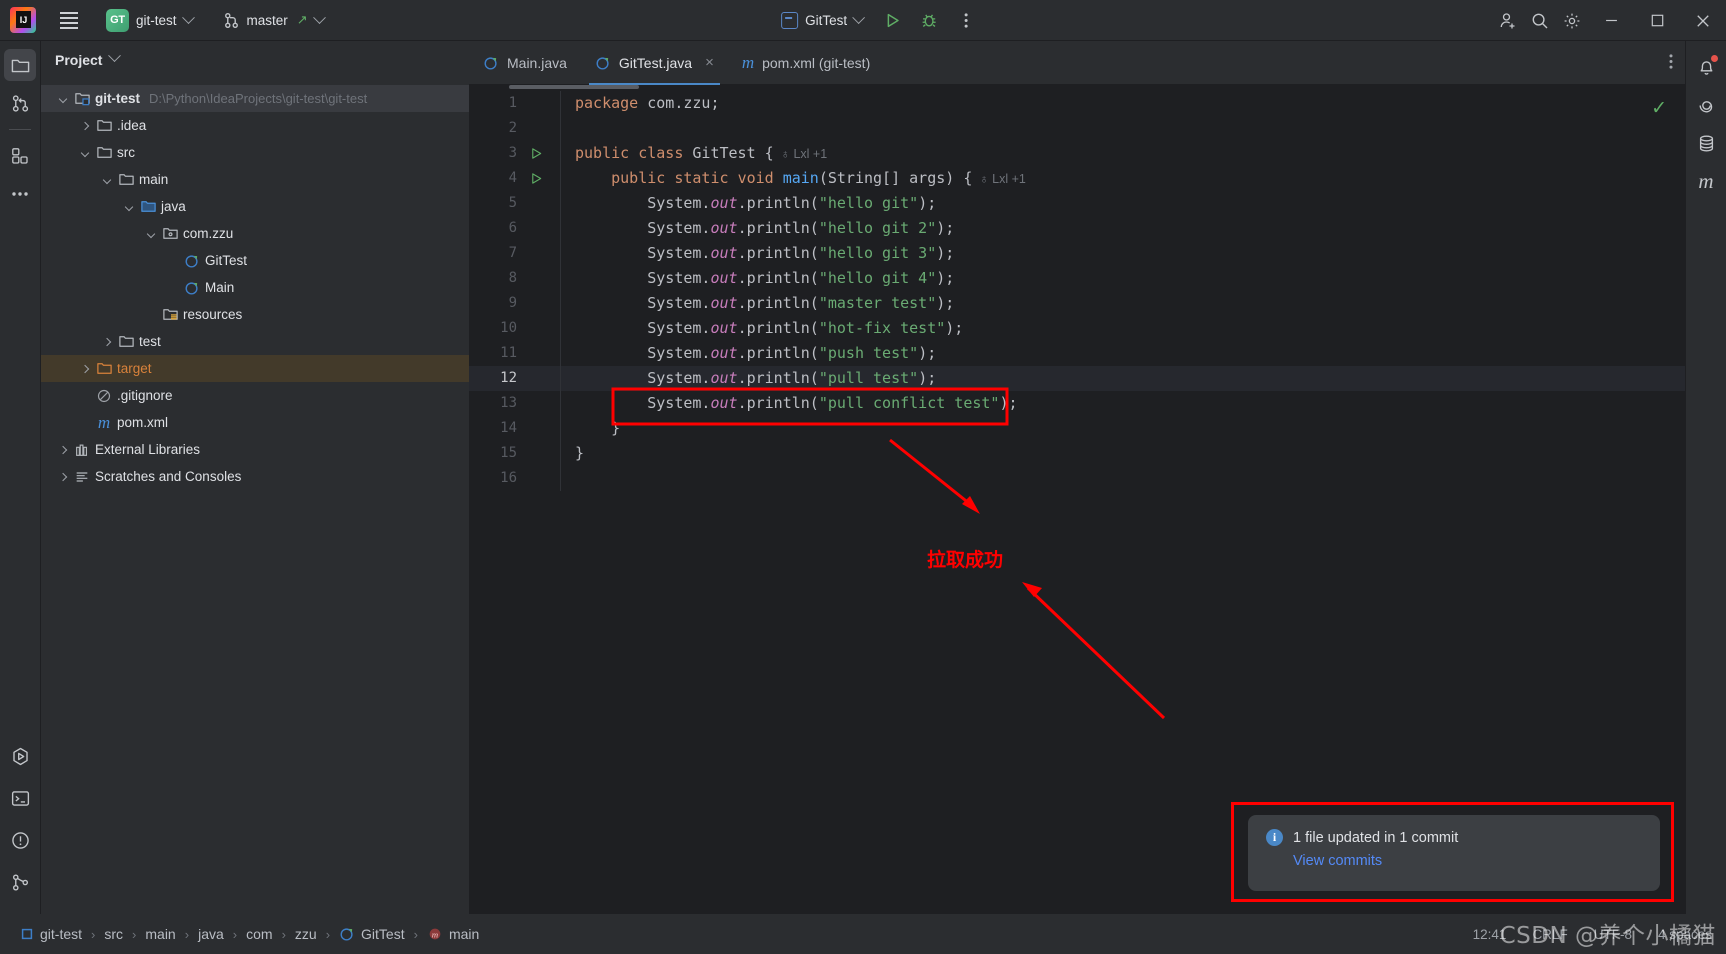 The height and width of the screenshot is (954, 1726). I want to click on maven-icon: m, so click(1706, 181).